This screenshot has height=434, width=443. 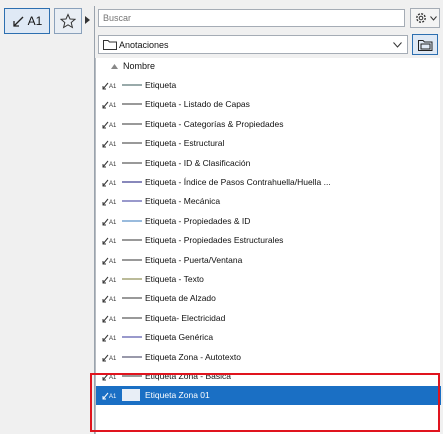 I want to click on list-item-label: Etiqueta Zona 01, so click(x=177, y=395).